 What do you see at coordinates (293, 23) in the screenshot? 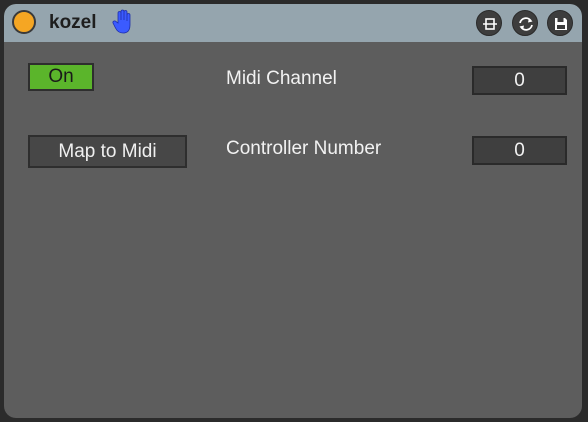
I see `device-title-bar: kozel` at bounding box center [293, 23].